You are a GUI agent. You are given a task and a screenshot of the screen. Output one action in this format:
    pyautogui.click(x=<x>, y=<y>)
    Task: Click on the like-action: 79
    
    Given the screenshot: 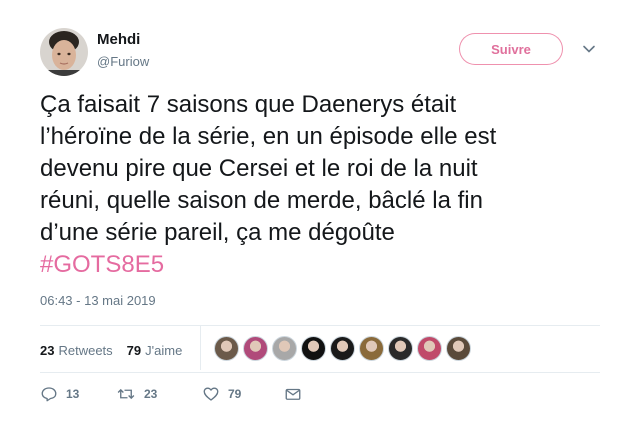 What is the action you would take?
    pyautogui.click(x=243, y=394)
    